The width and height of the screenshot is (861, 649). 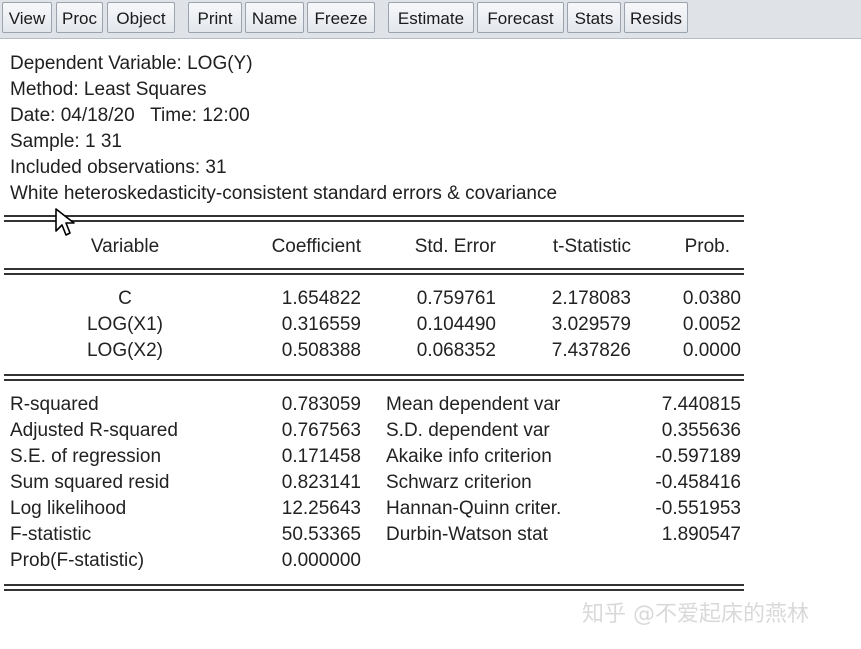 What do you see at coordinates (701, 430) in the screenshot?
I see `stat-value: 0.355636` at bounding box center [701, 430].